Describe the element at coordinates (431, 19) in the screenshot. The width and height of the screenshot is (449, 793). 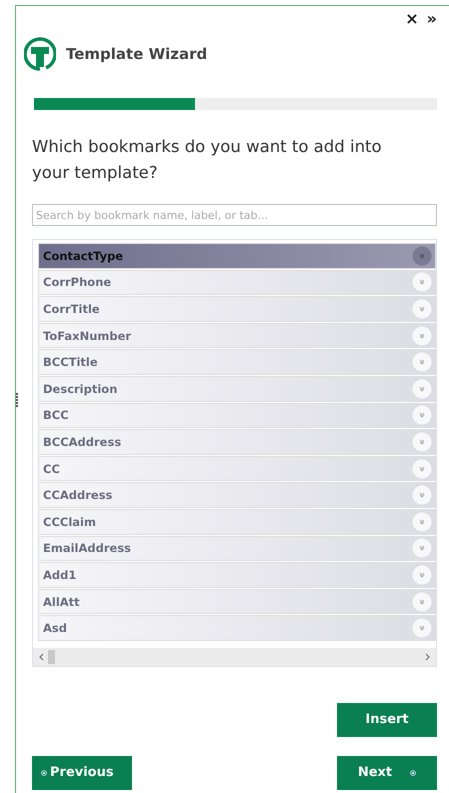
I see `collapse-button: »` at that location.